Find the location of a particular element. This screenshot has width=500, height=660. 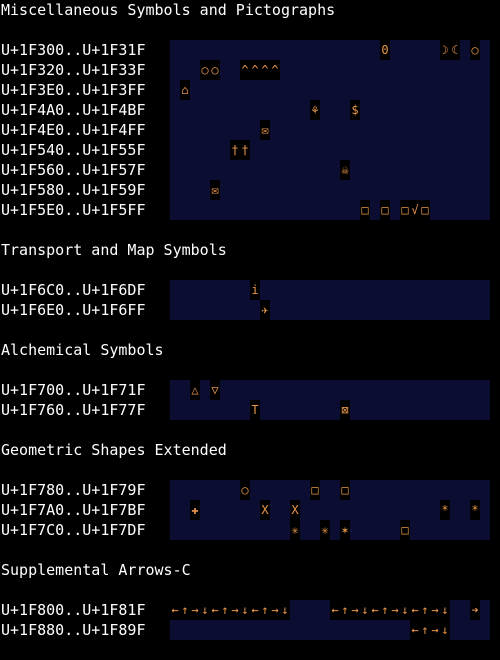

range-label: U+1F880..U+1F89F is located at coordinates (73, 630).